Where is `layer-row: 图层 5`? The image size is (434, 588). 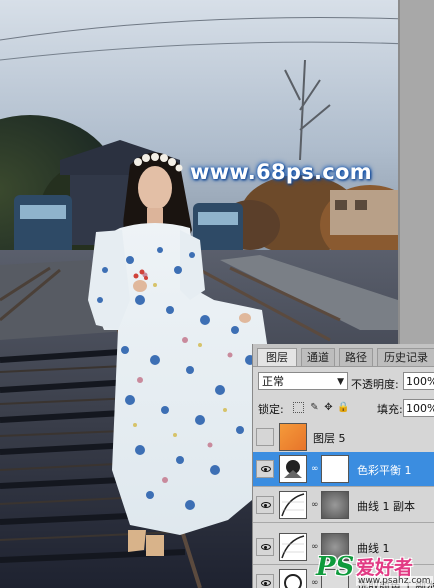
layer-row: 图层 5 is located at coordinates (343, 437).